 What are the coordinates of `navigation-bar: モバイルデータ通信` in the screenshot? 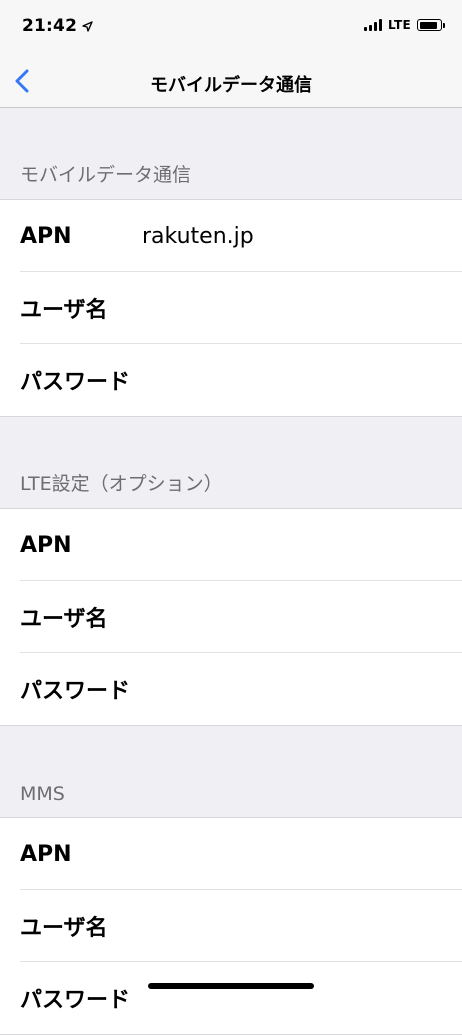 It's located at (231, 81).